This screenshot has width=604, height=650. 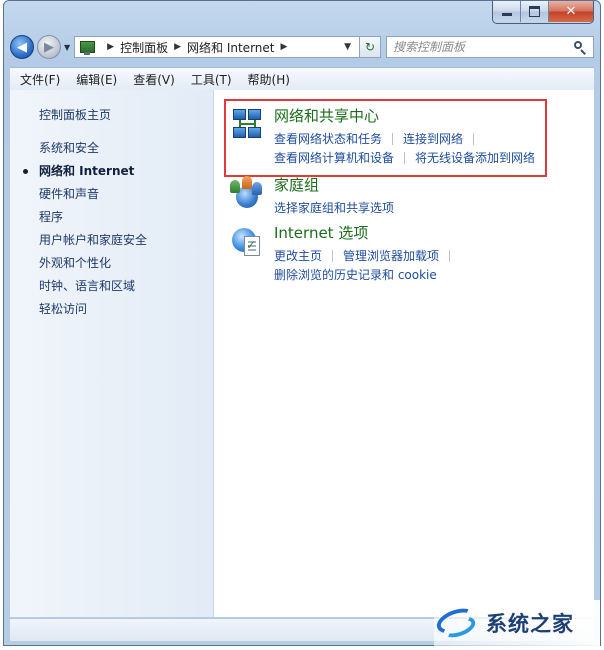 I want to click on menu-file: 文件(F), so click(x=40, y=79).